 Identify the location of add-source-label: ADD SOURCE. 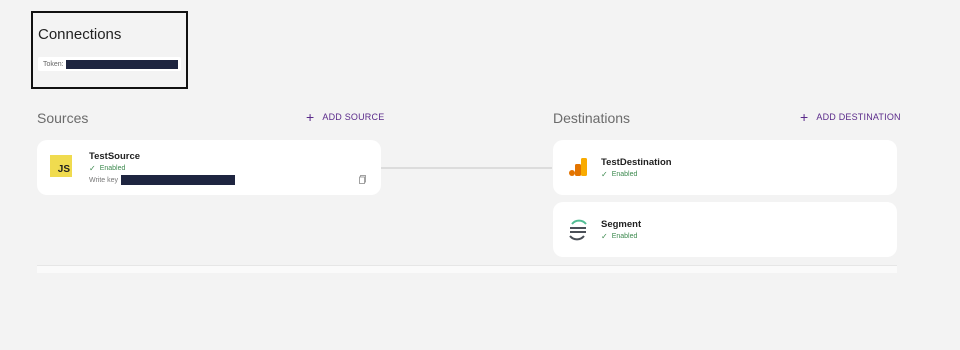
(353, 117).